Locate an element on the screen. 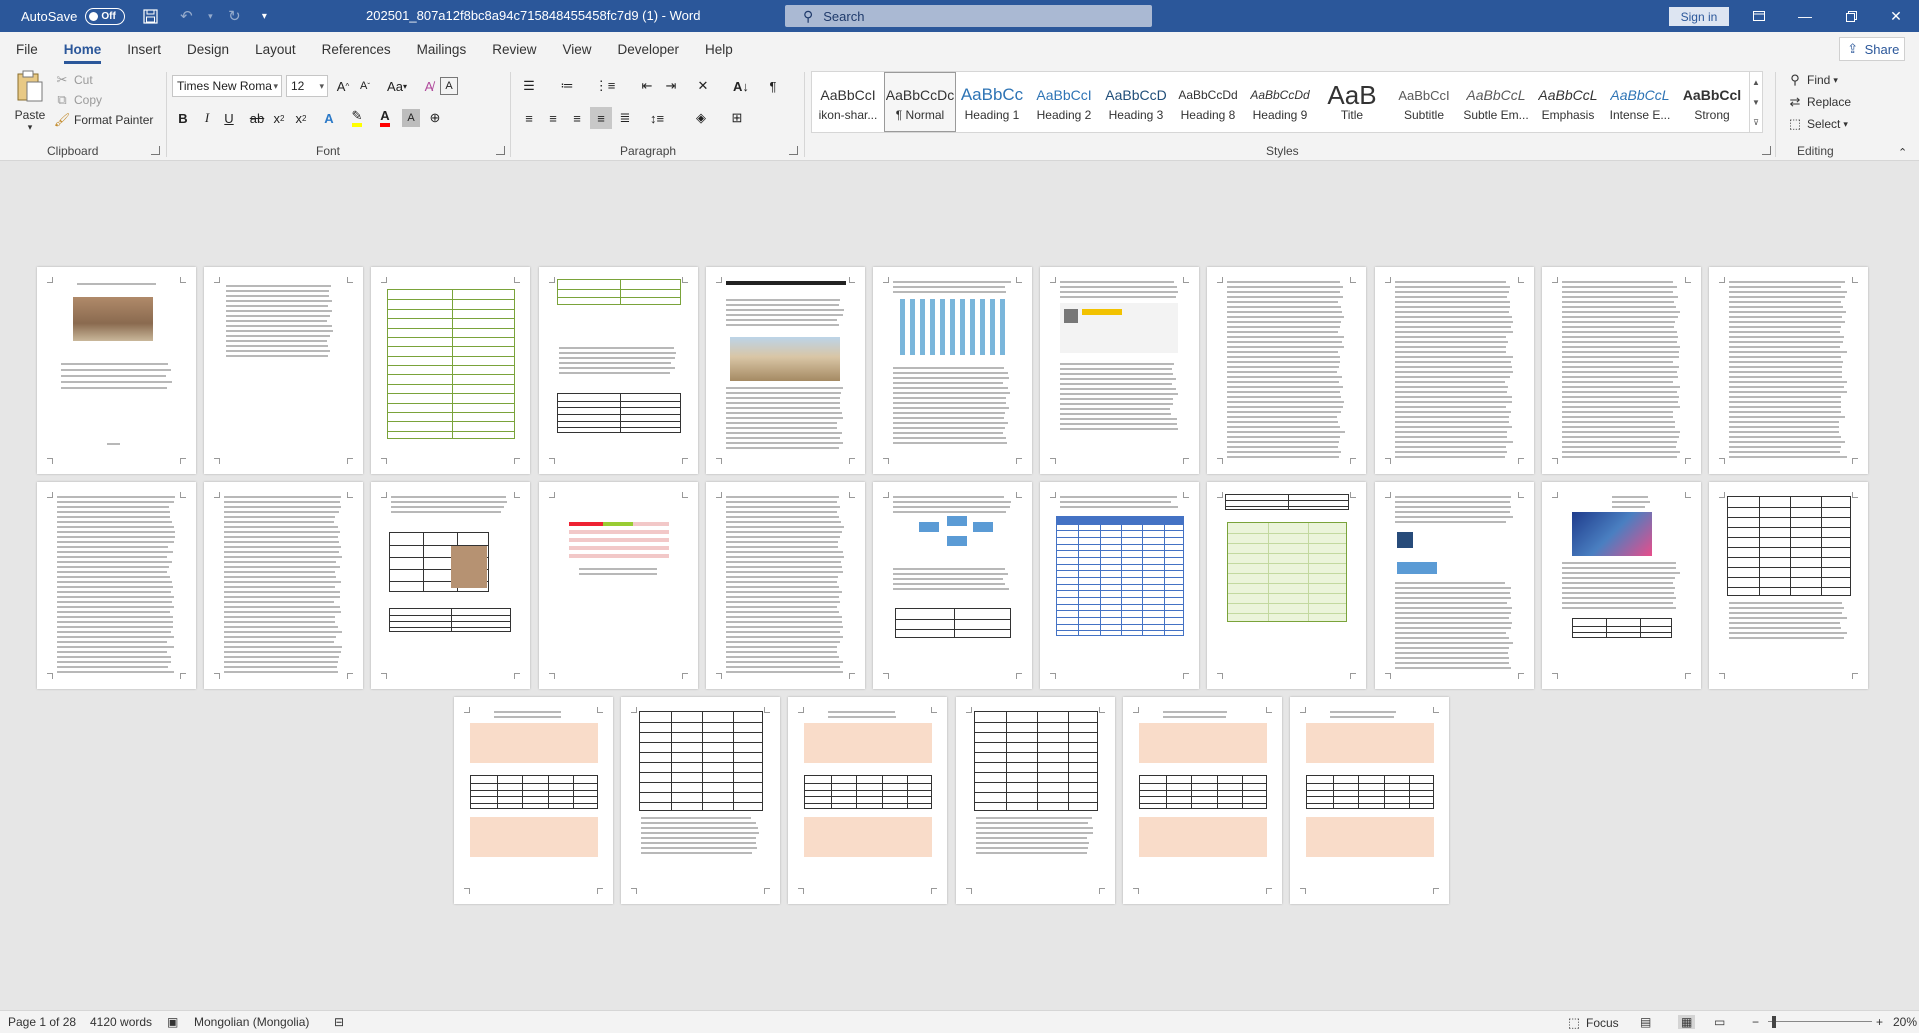 The width and height of the screenshot is (1919, 1033). copy-button: ⧉ Copy is located at coordinates (78, 100).